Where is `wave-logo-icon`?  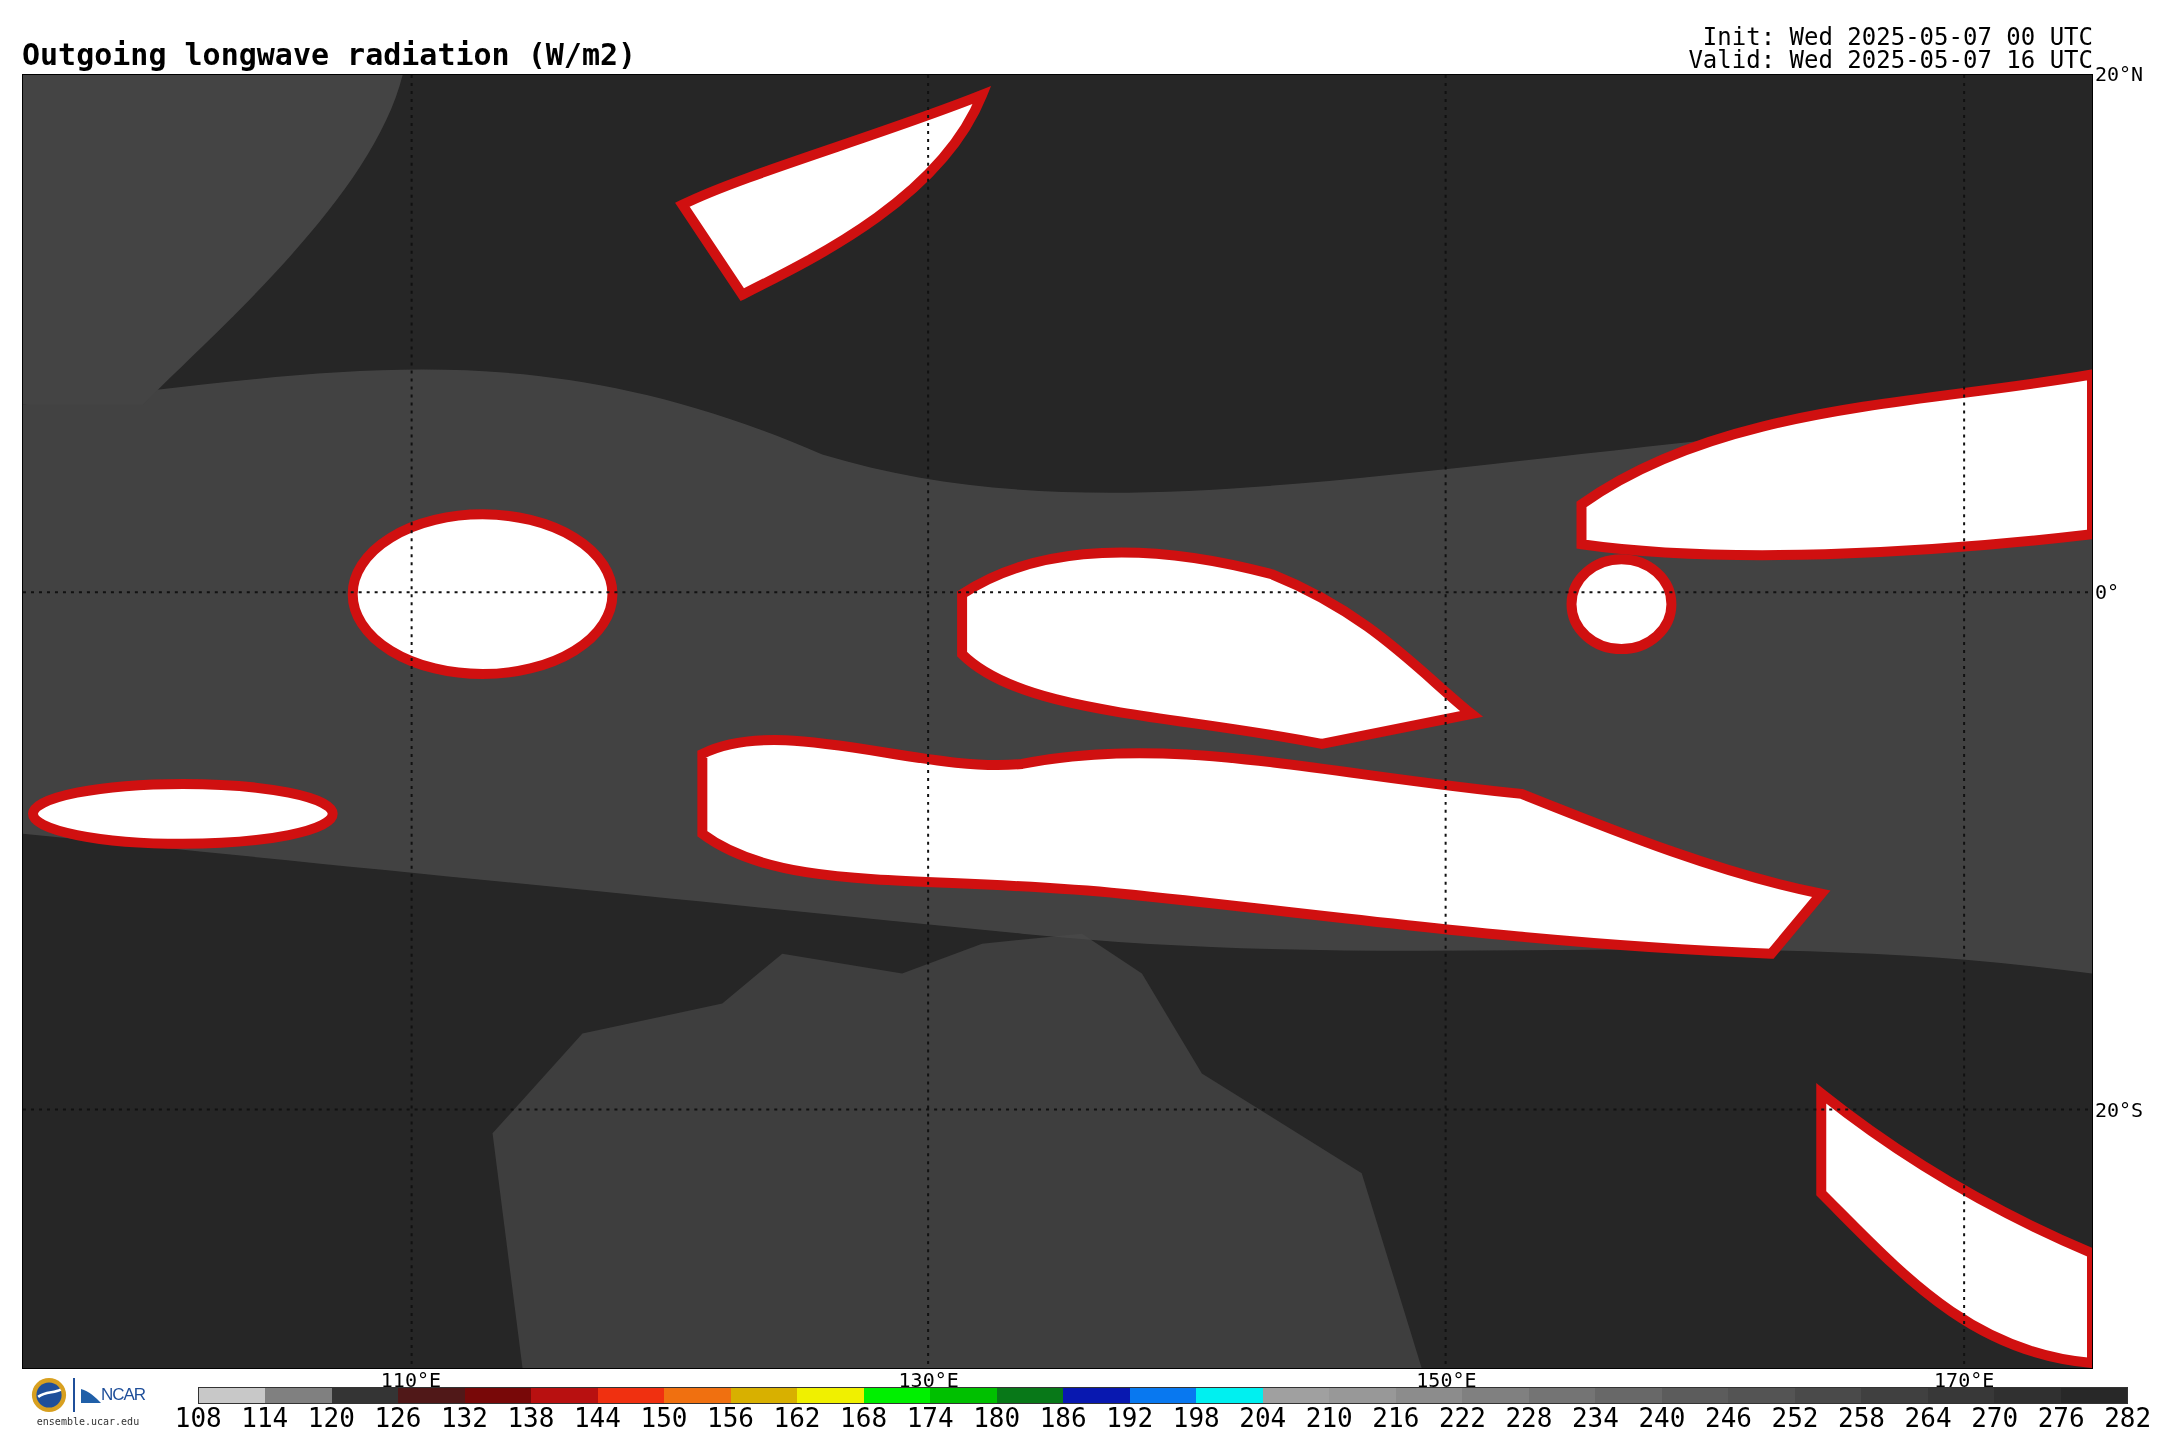 wave-logo-icon is located at coordinates (90, 1395).